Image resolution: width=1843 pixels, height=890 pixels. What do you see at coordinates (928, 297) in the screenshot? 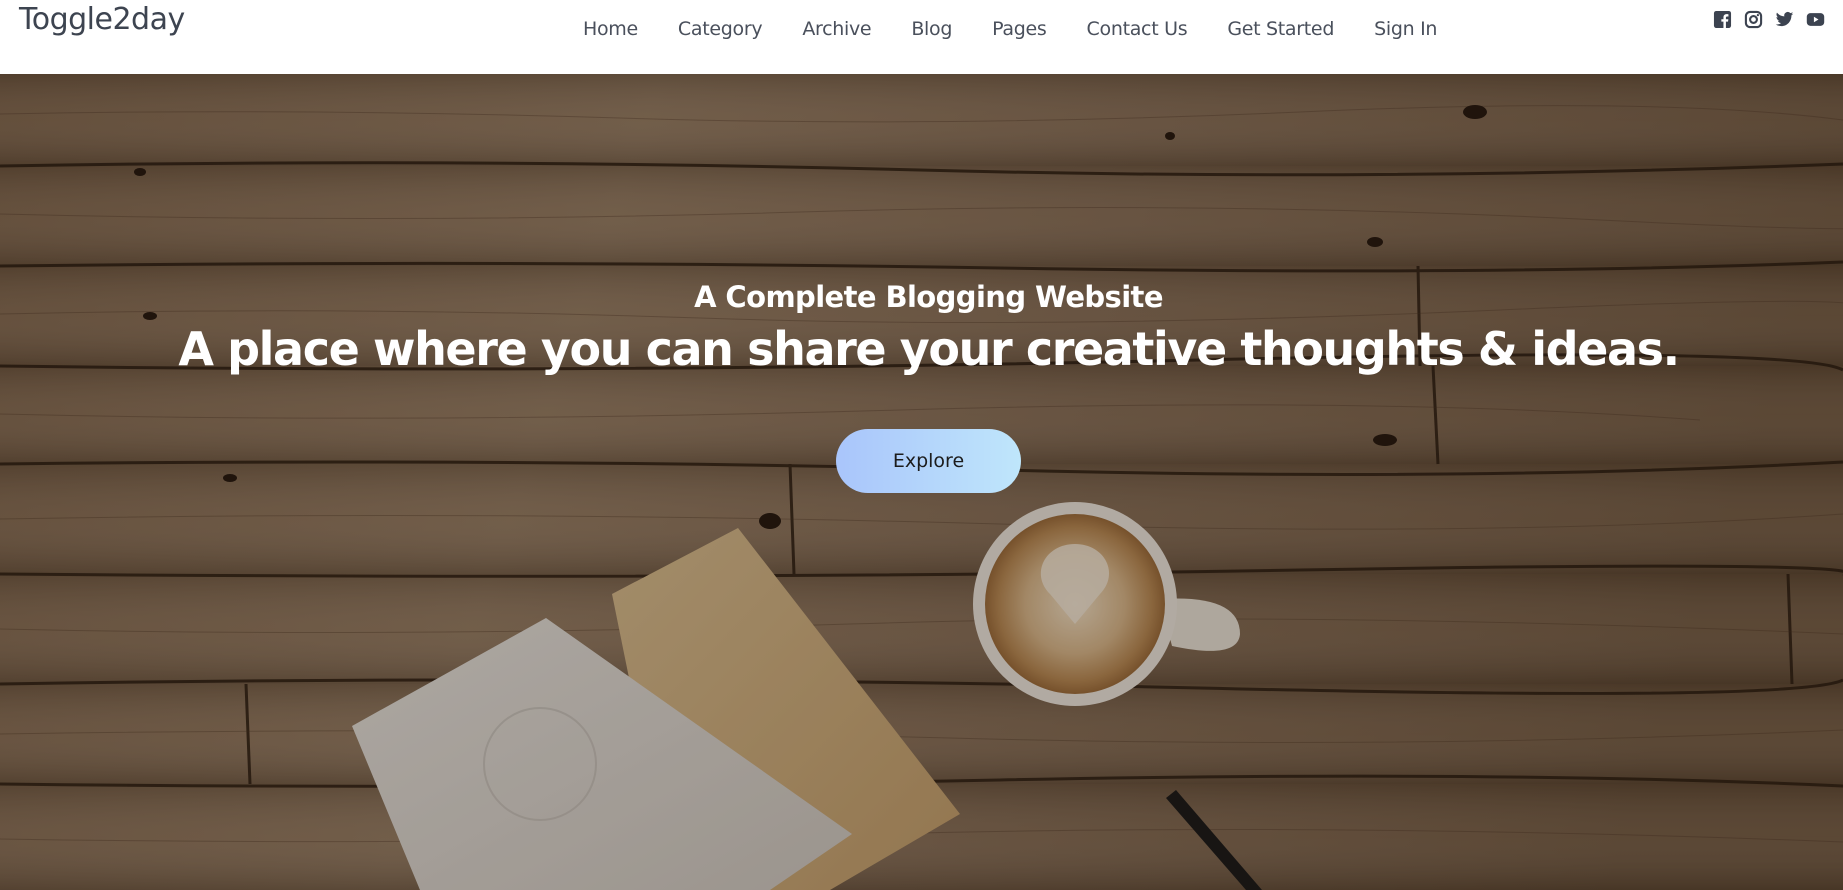
I see `hero-subtitle: A Complete Blogging Website` at bounding box center [928, 297].